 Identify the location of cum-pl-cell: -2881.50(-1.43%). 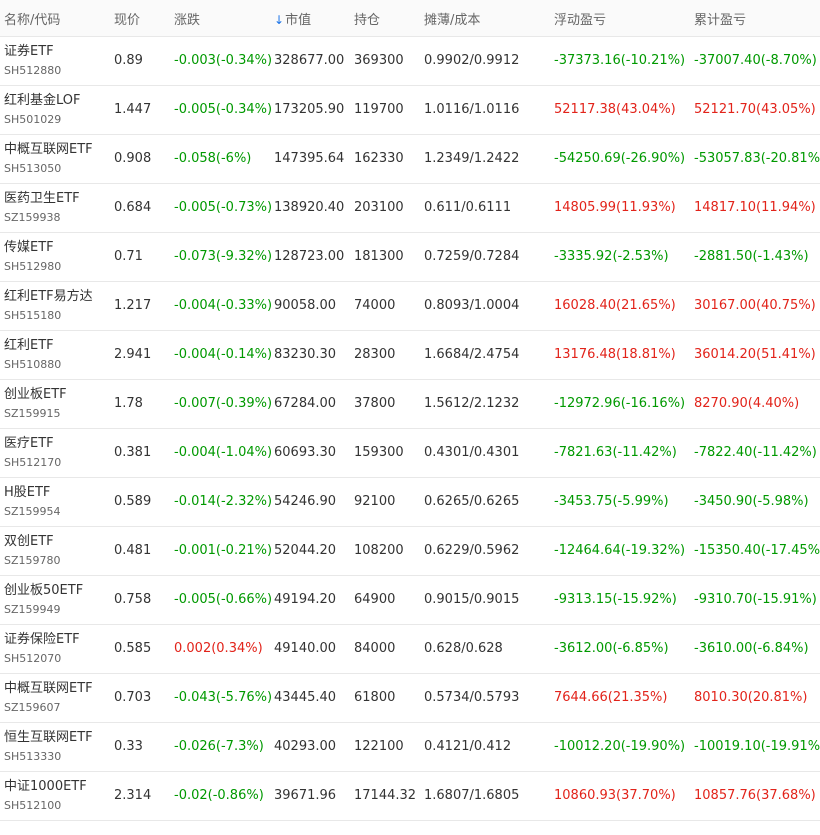
(751, 256).